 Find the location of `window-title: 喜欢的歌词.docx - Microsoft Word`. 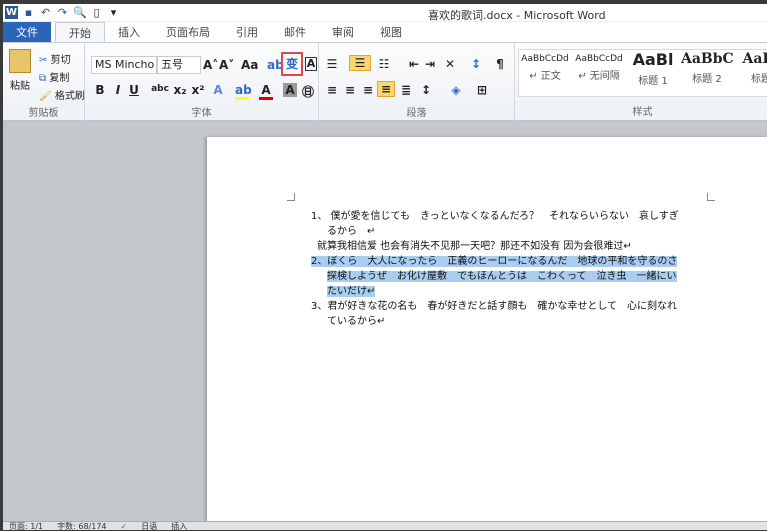

window-title: 喜欢的歌词.docx - Microsoft Word is located at coordinates (517, 15).